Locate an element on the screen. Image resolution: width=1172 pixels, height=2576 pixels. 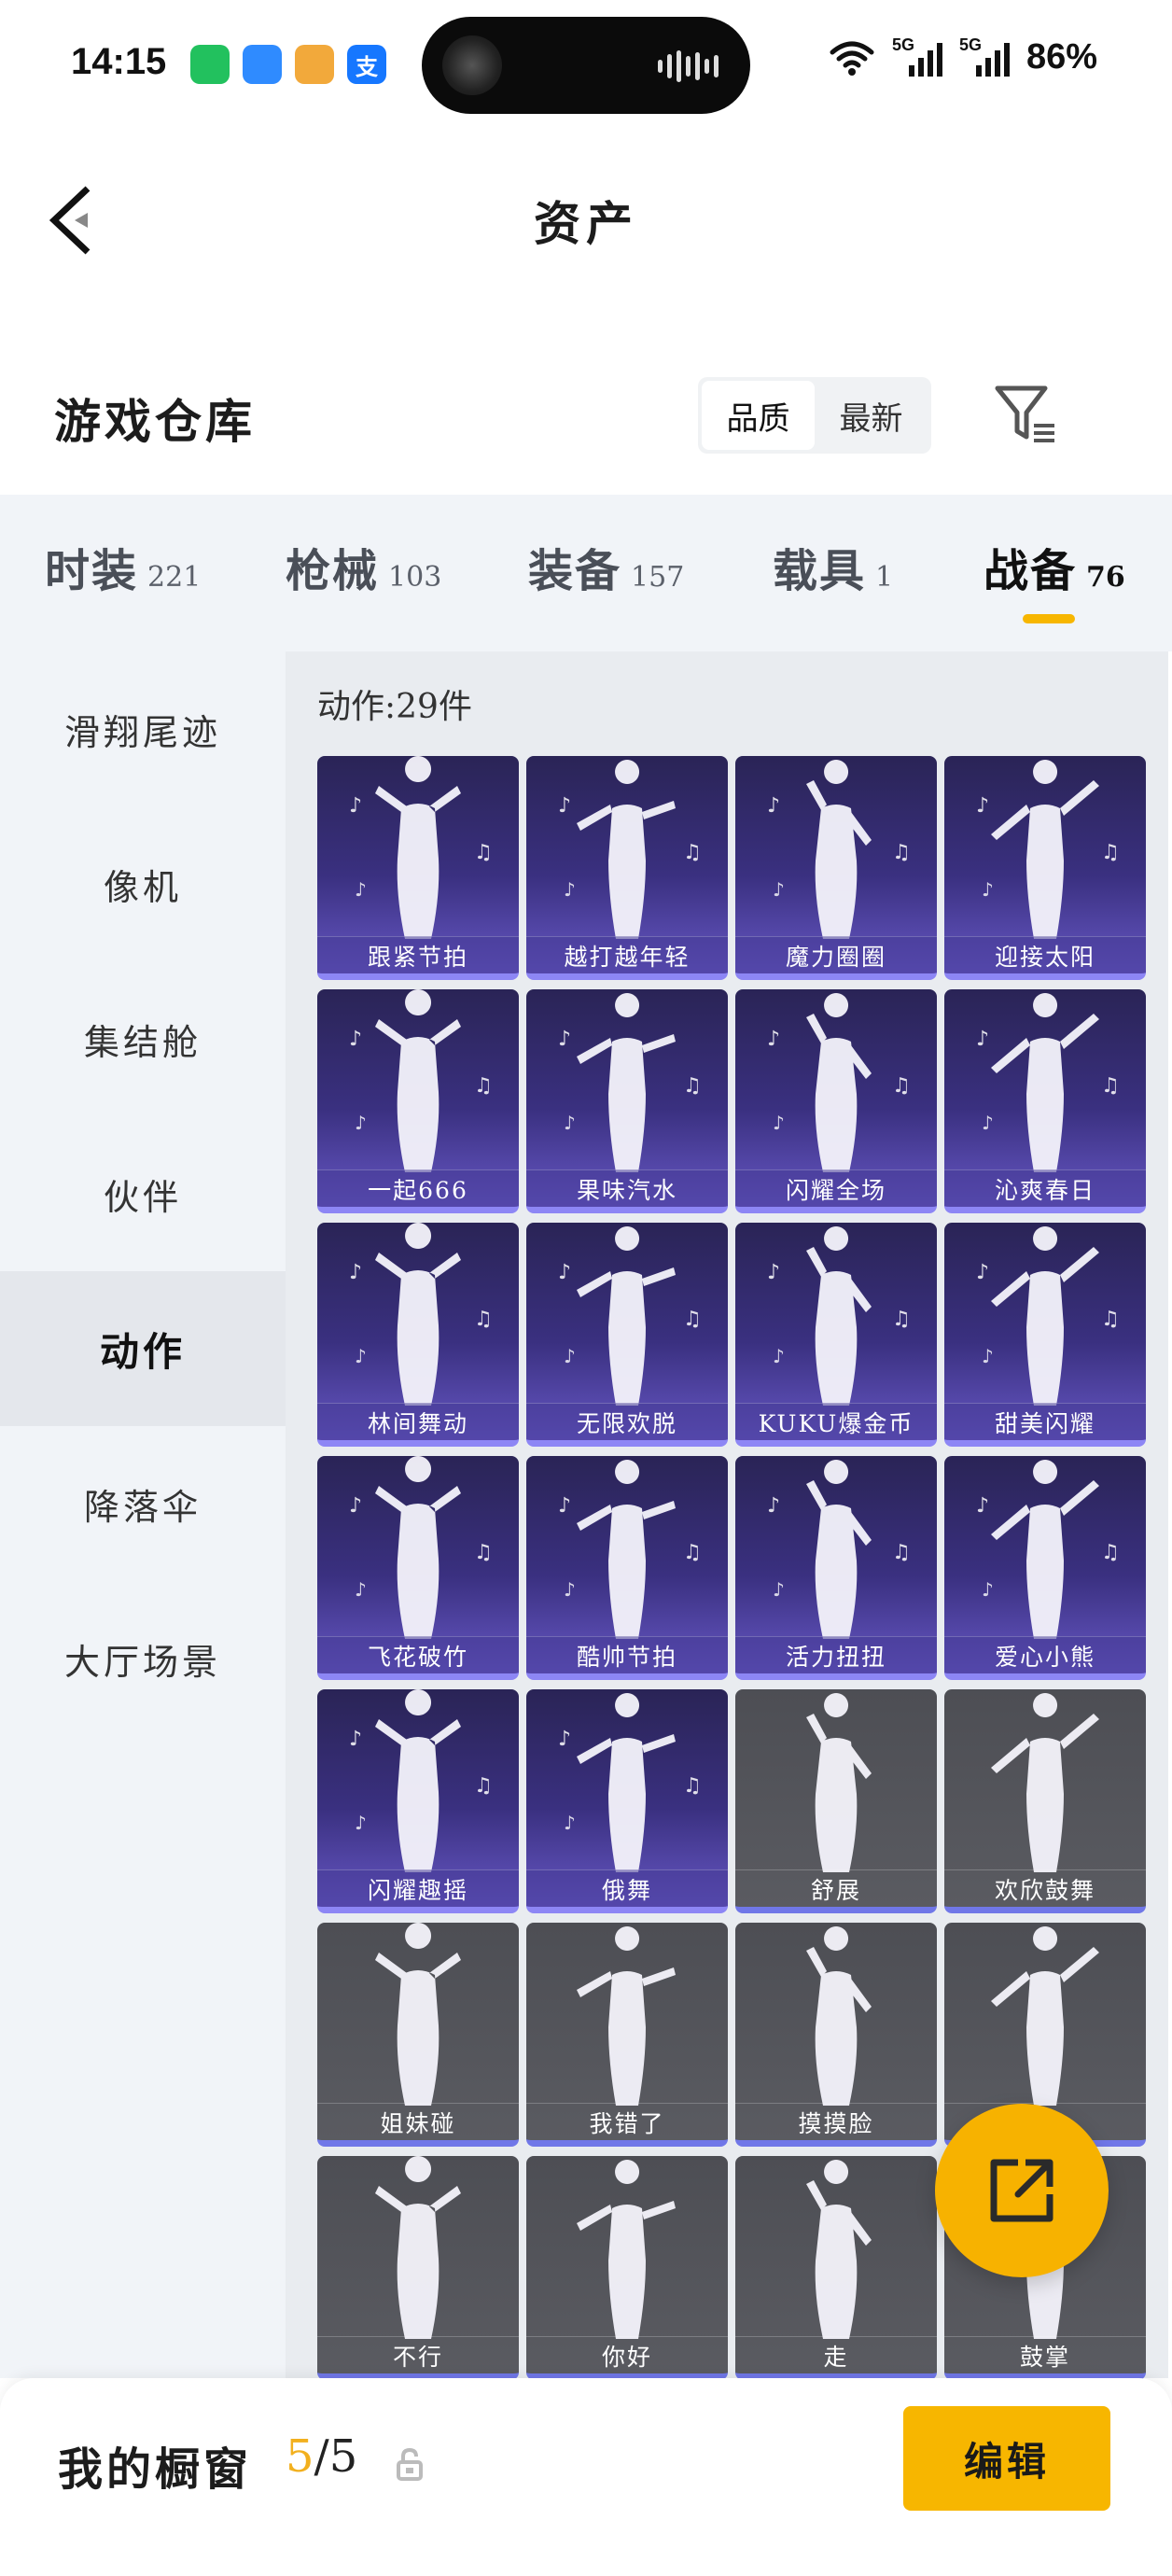
audio-wave-icon is located at coordinates (688, 66).